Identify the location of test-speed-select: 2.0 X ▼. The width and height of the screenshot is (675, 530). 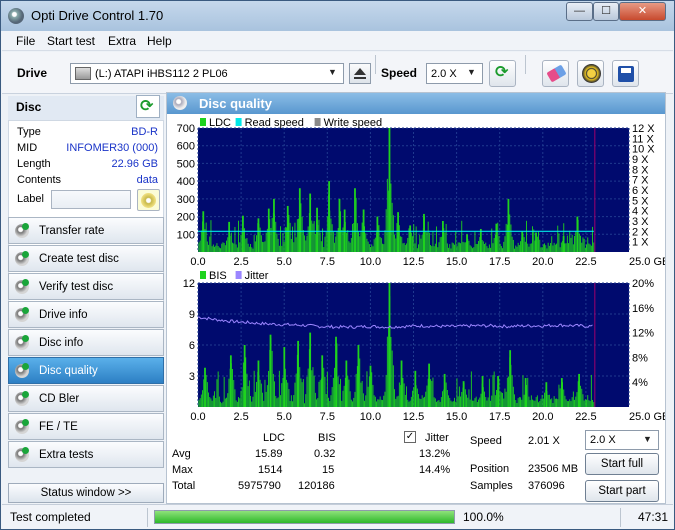
(622, 440).